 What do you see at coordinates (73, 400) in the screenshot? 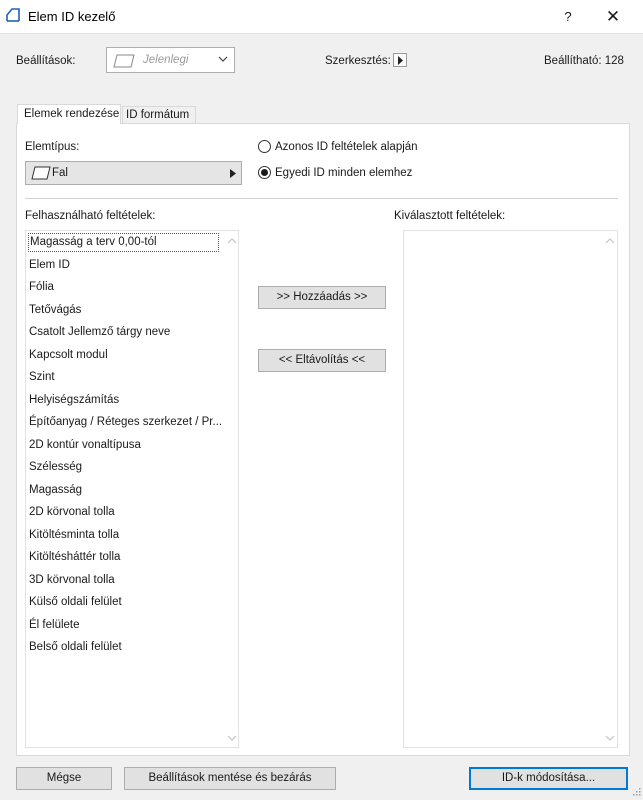
I see `list-item: Helyiségszámítás` at bounding box center [73, 400].